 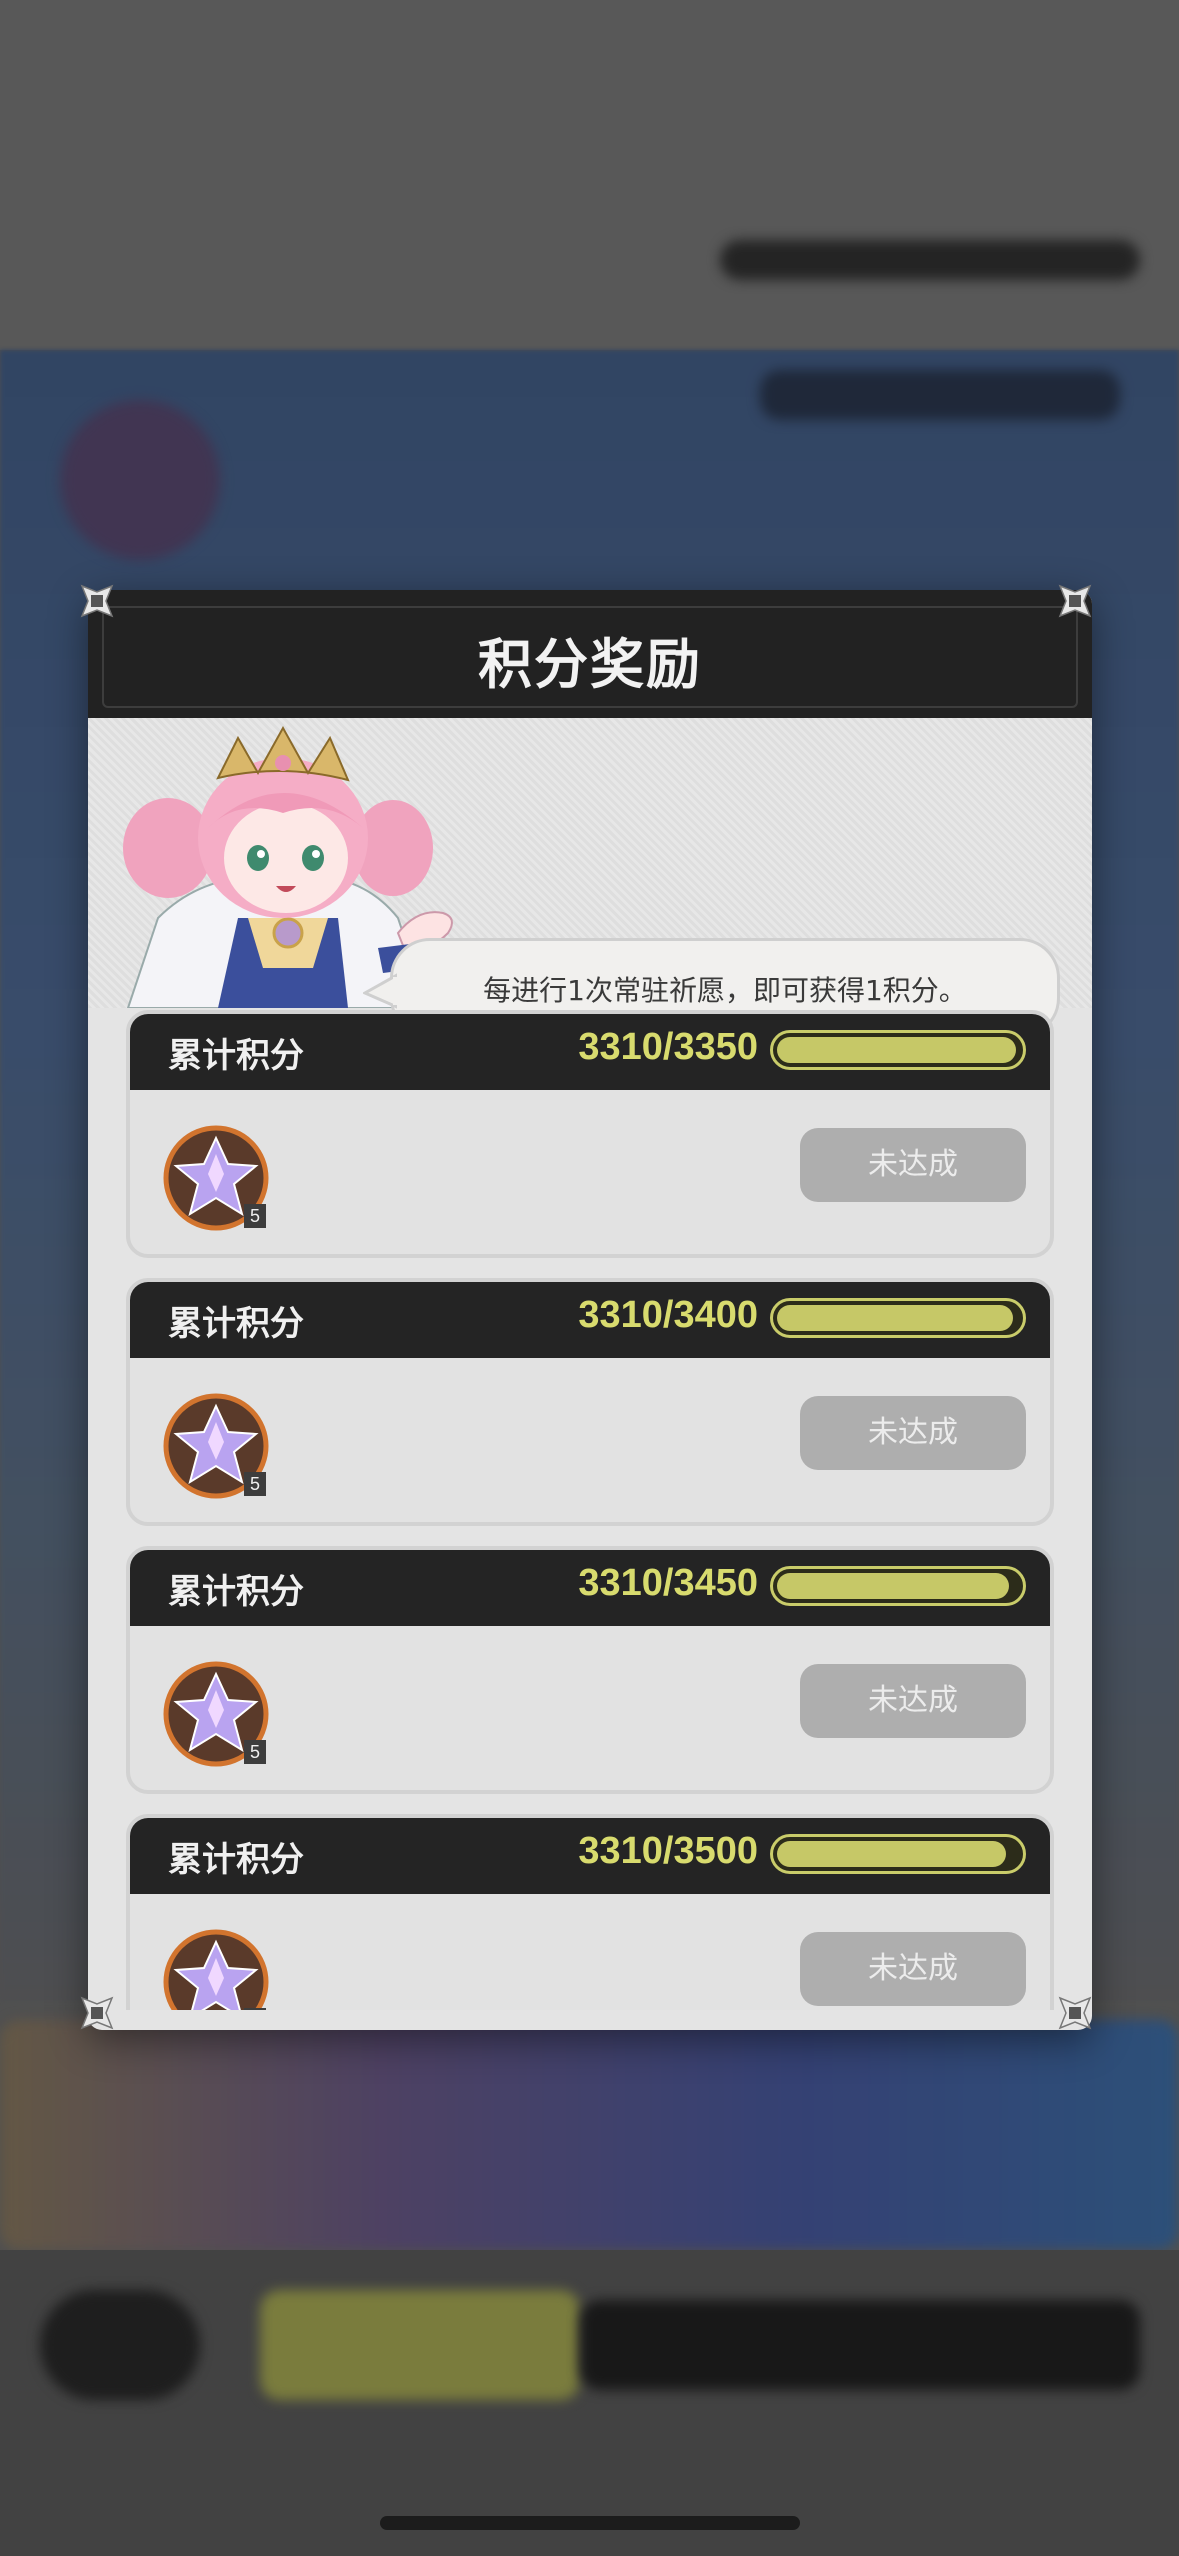 What do you see at coordinates (380, 991) in the screenshot?
I see `speech-bubble-tail` at bounding box center [380, 991].